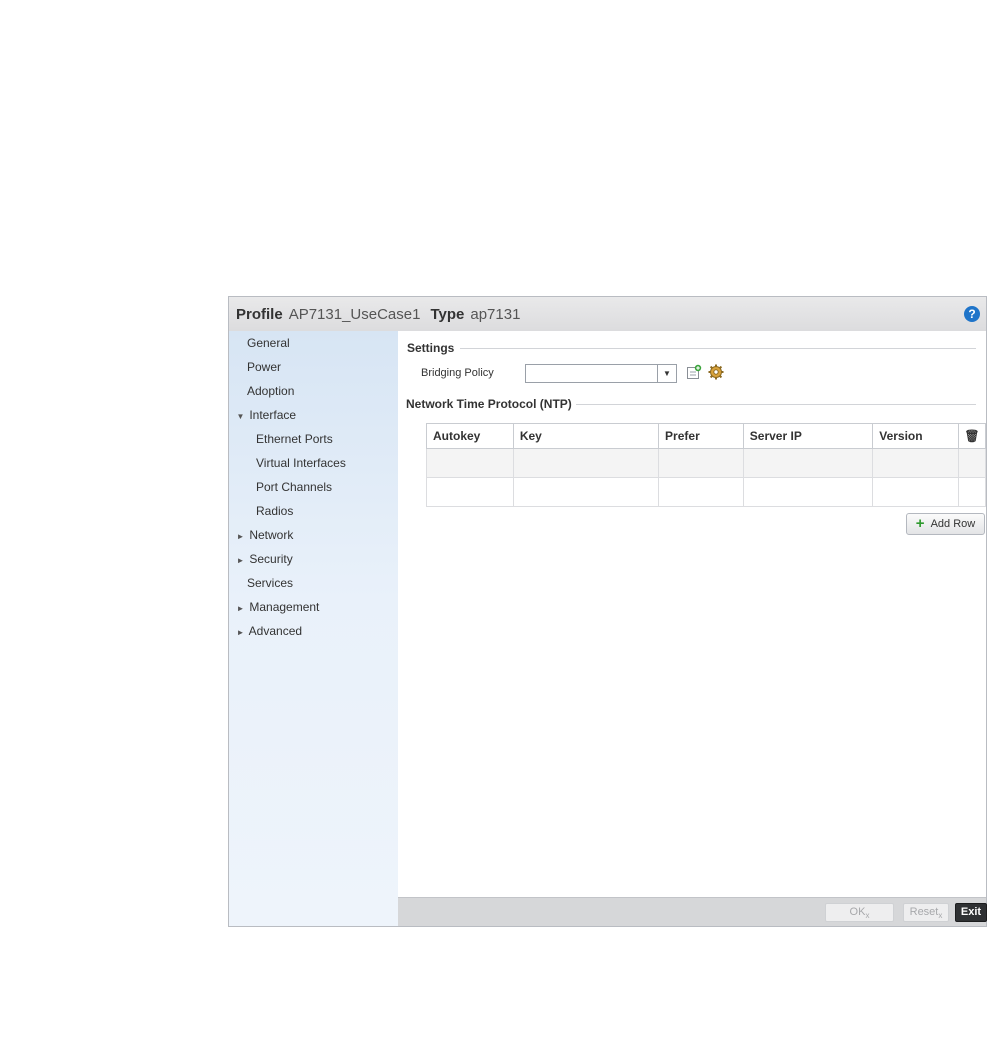 The height and width of the screenshot is (1049, 987). I want to click on reset-label: Reset, so click(924, 912).